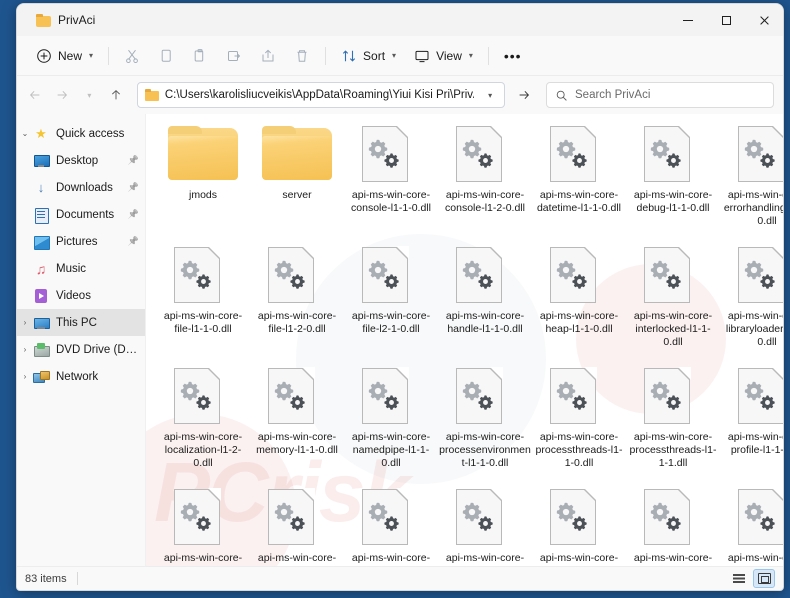  What do you see at coordinates (579, 178) in the screenshot?
I see `file-item: api-ms-win-core-datetime-l1-1-0.dll` at bounding box center [579, 178].